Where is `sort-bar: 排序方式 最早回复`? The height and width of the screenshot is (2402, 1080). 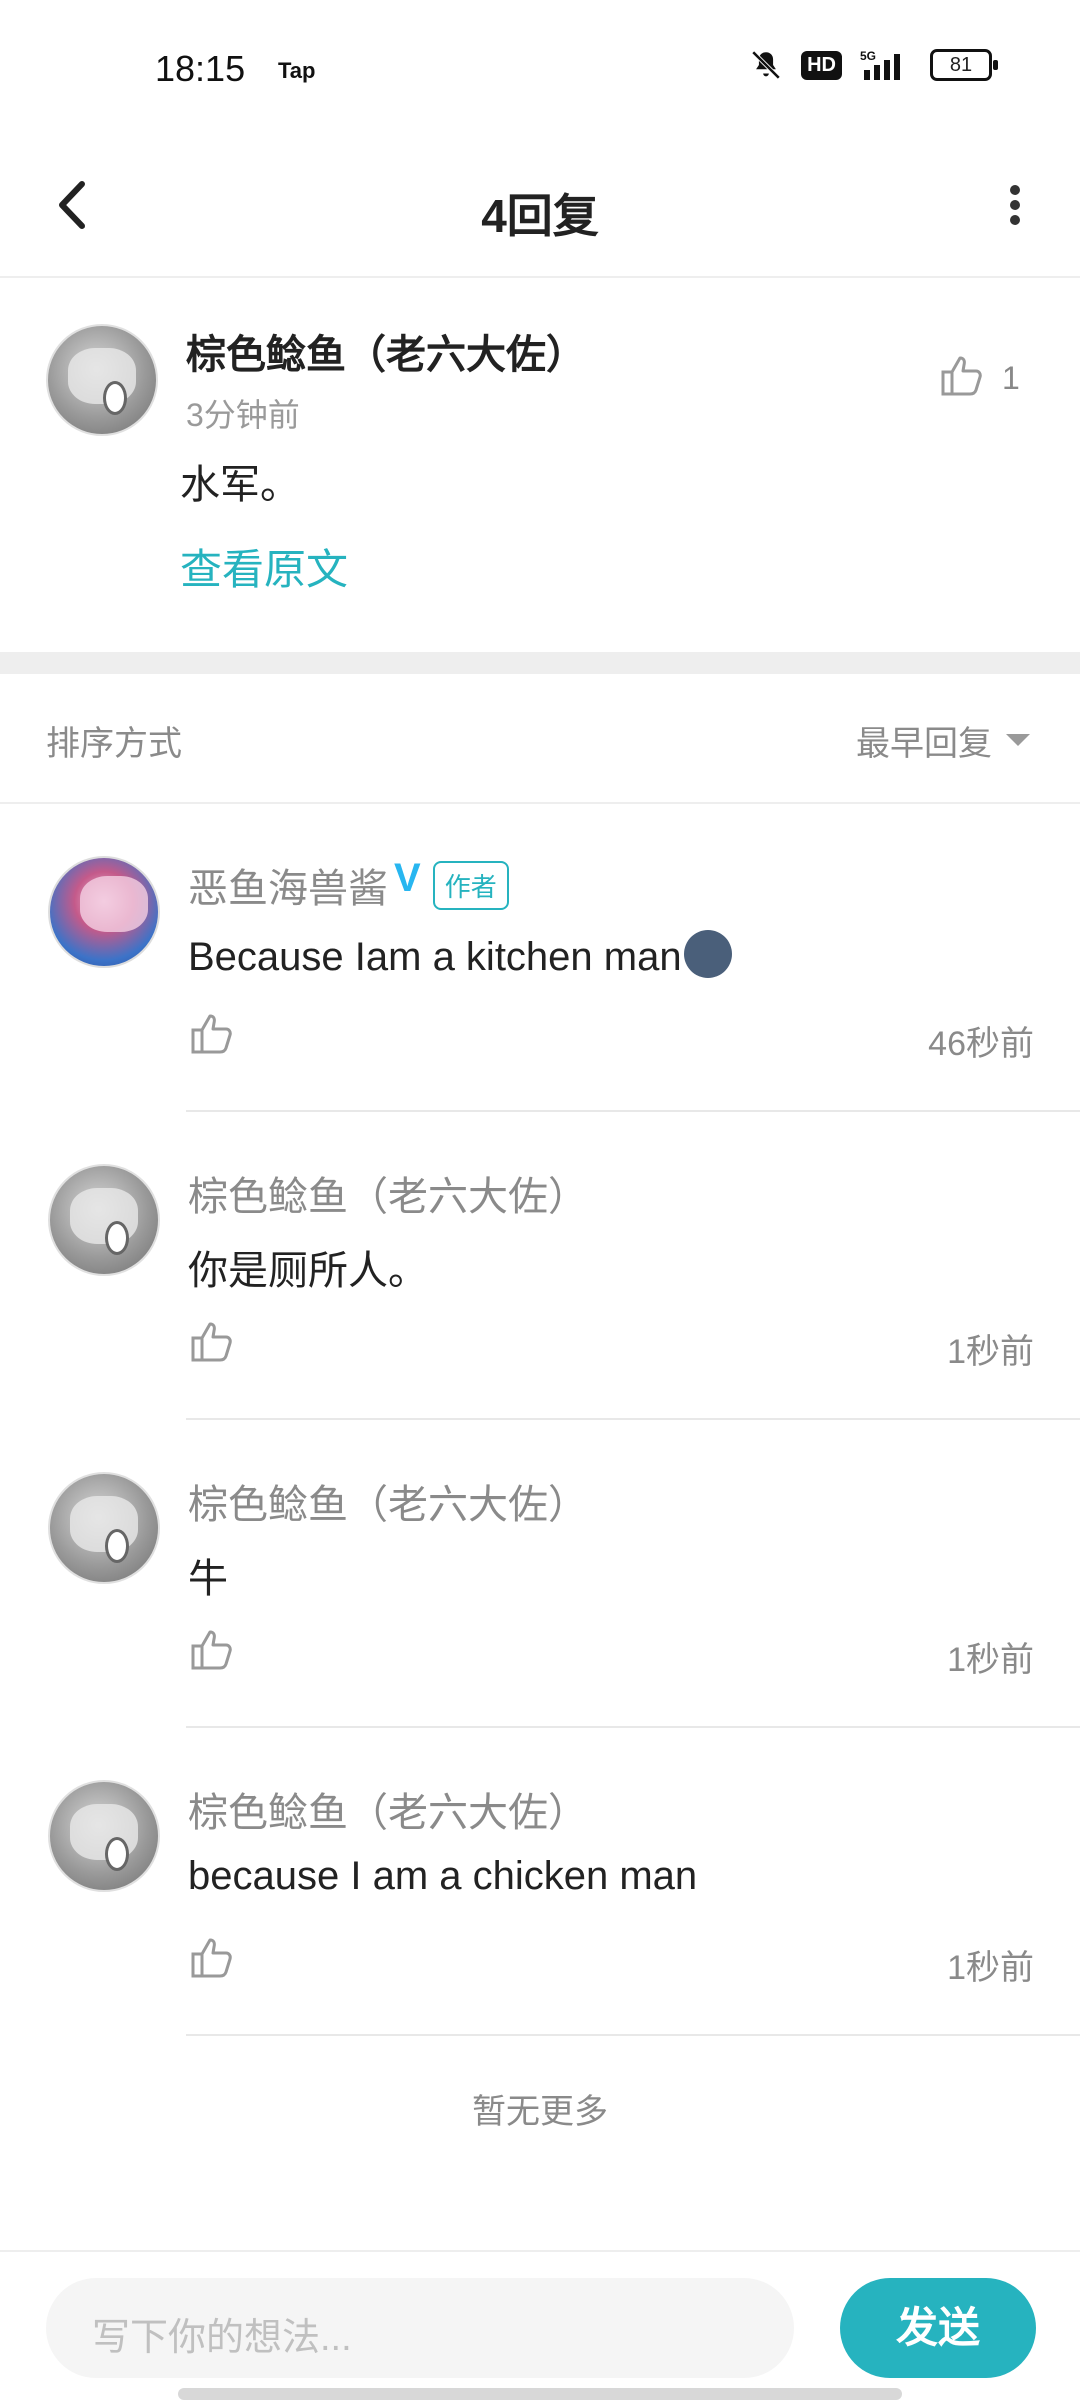
sort-bar: 排序方式 最早回复 is located at coordinates (540, 739).